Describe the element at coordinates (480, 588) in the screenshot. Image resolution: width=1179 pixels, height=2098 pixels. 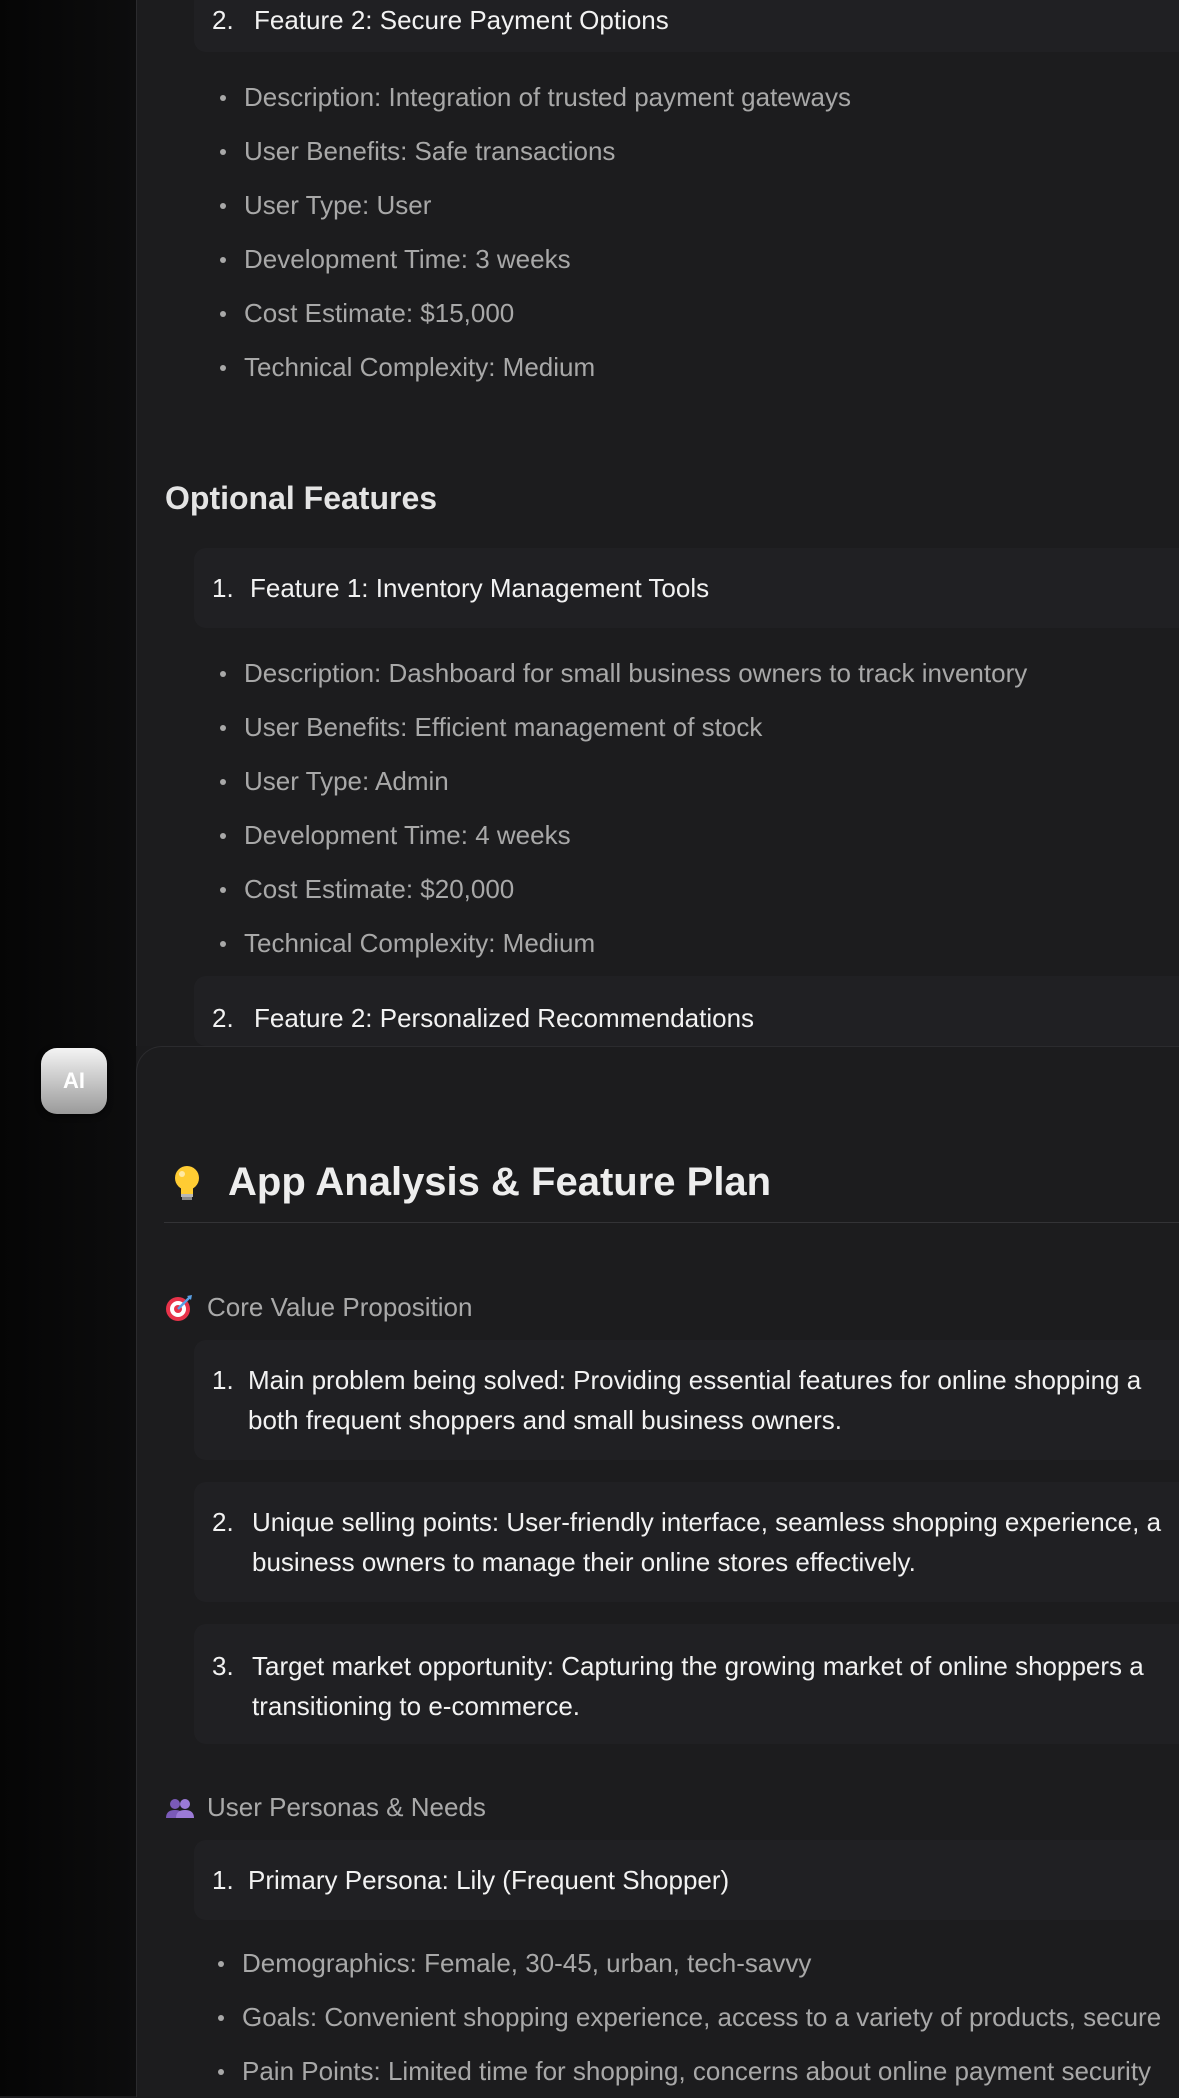
I see `feature-title: Feature 1: Inventory Management Tools` at that location.